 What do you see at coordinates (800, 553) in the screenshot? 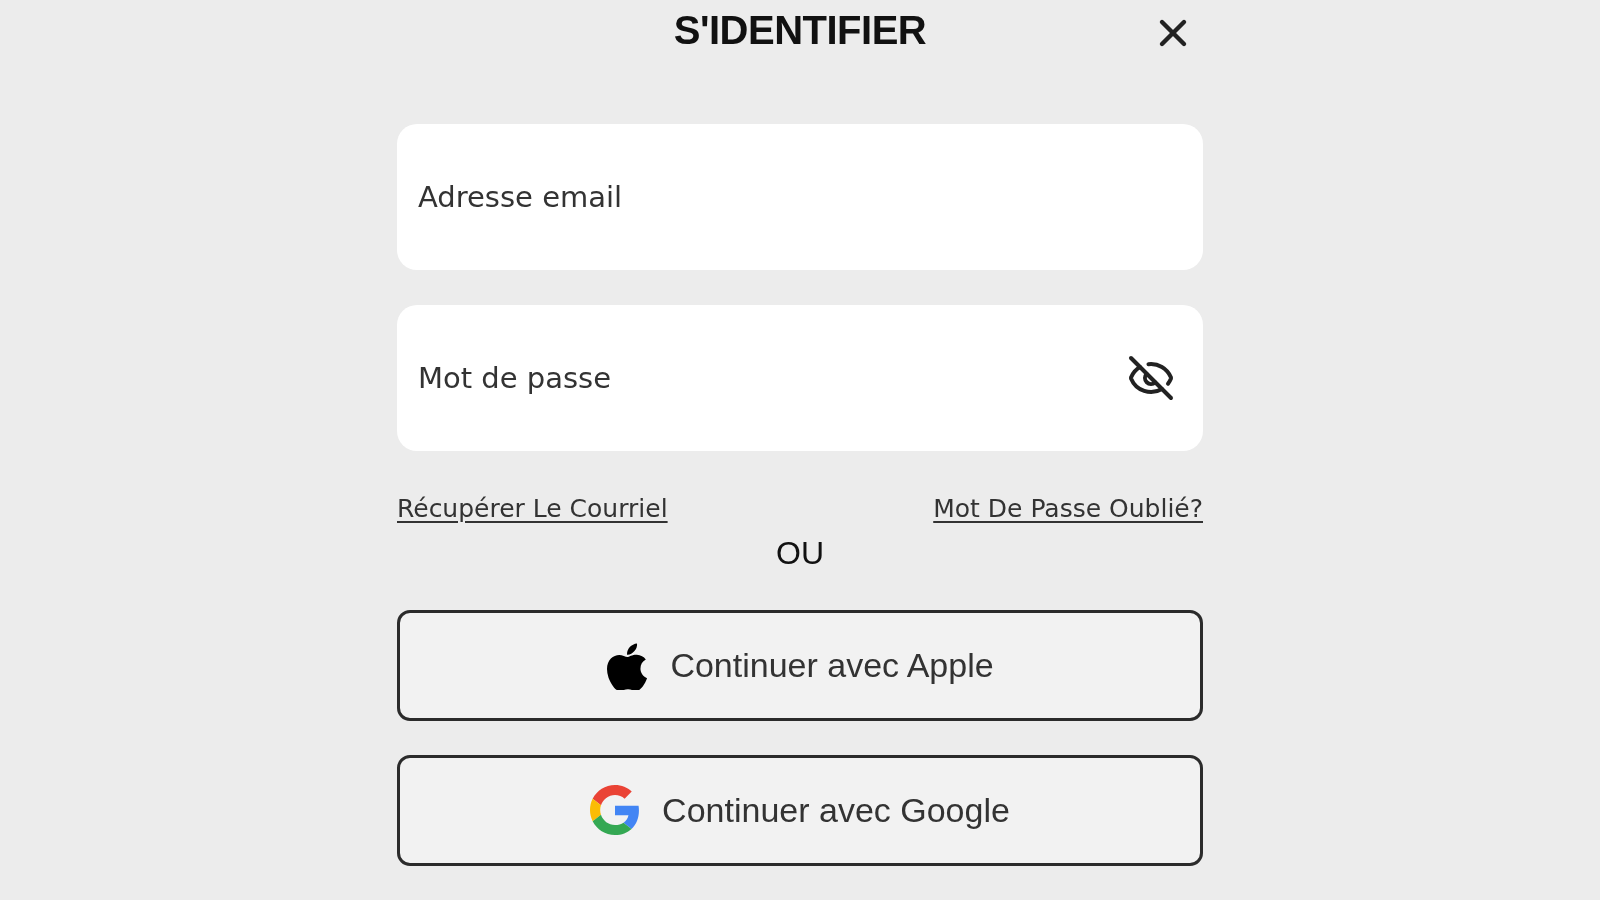
I see `separator-text: OU` at bounding box center [800, 553].